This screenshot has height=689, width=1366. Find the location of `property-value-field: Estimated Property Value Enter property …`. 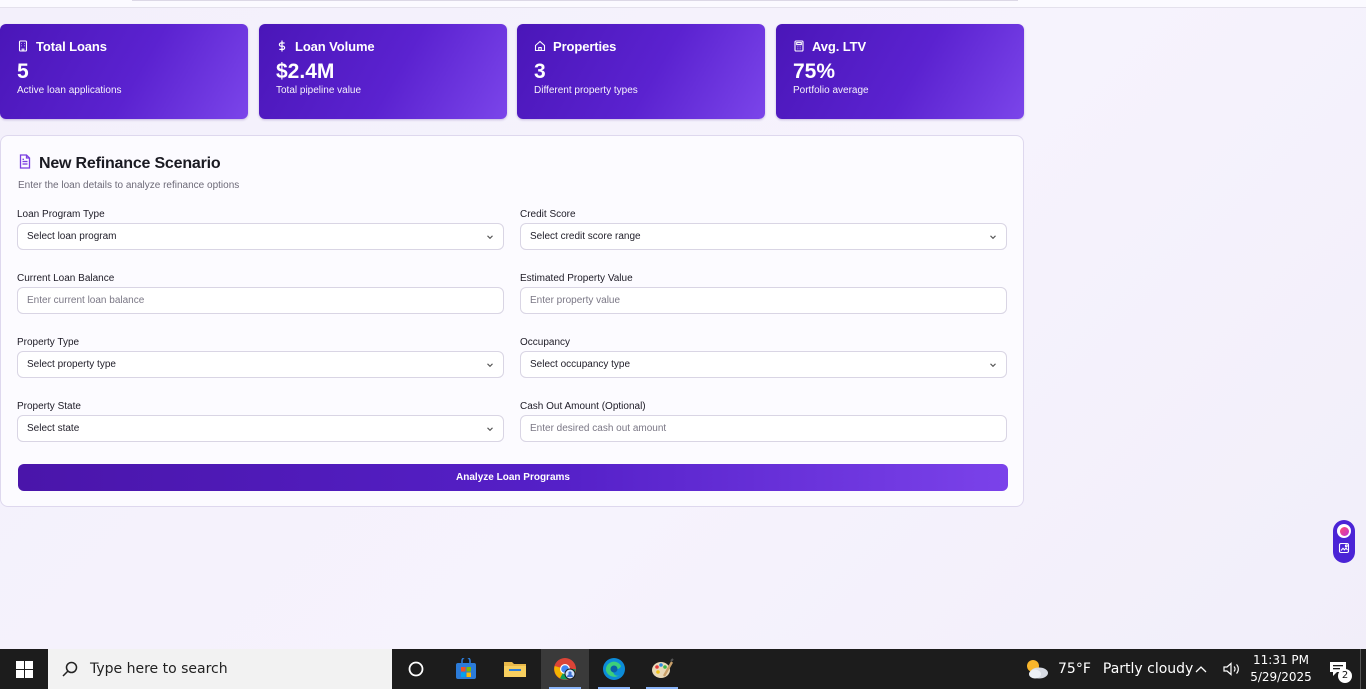

property-value-field: Estimated Property Value Enter property … is located at coordinates (763, 293).